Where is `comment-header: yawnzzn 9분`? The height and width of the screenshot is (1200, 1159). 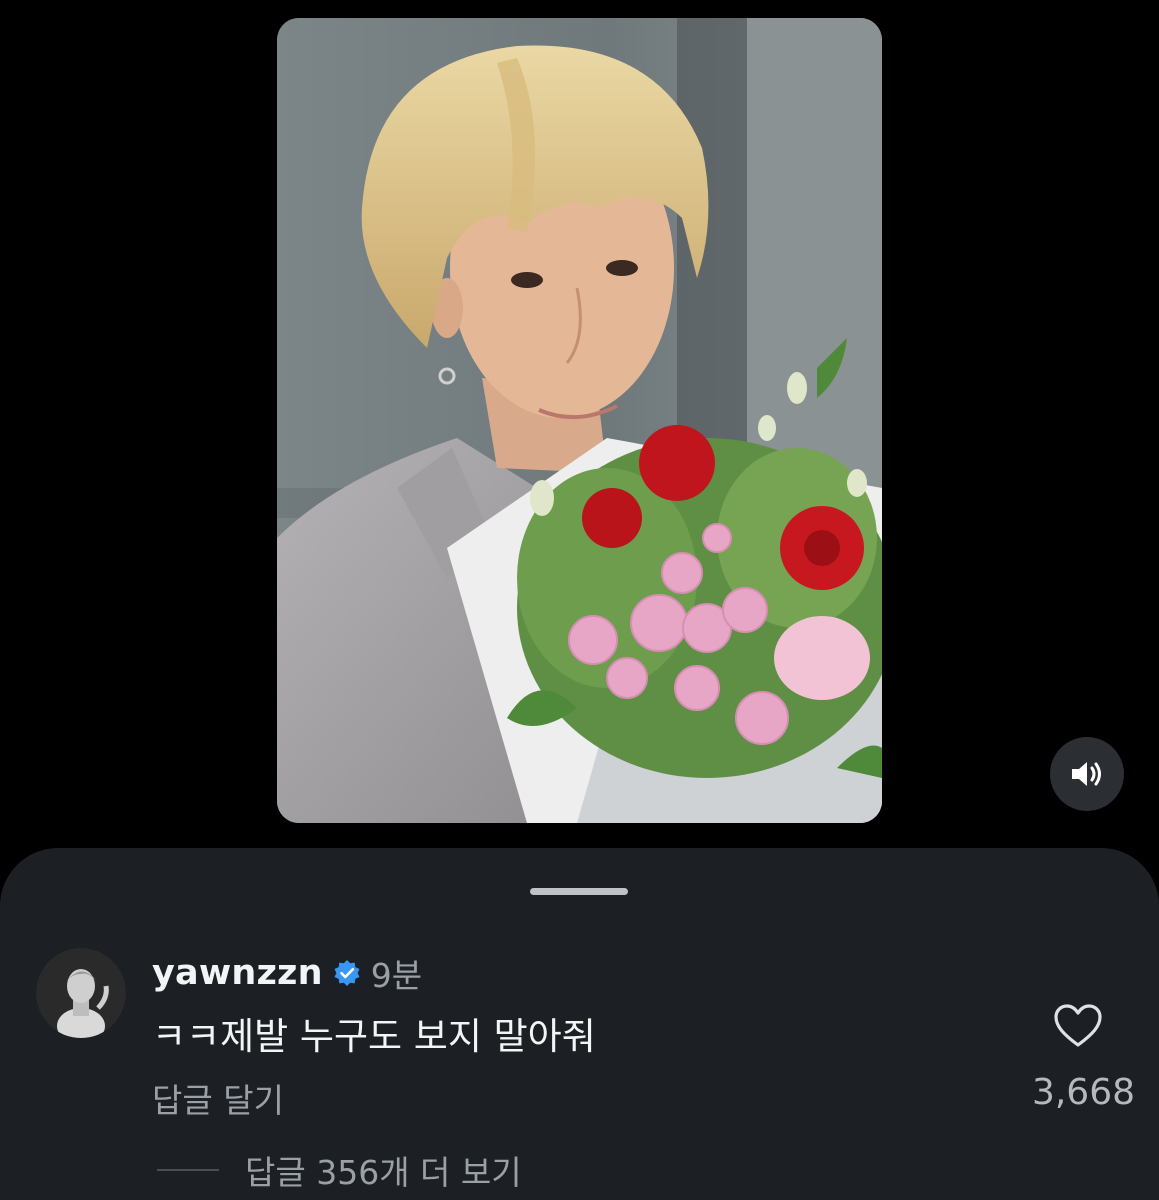 comment-header: yawnzzn 9분 is located at coordinates (287, 973).